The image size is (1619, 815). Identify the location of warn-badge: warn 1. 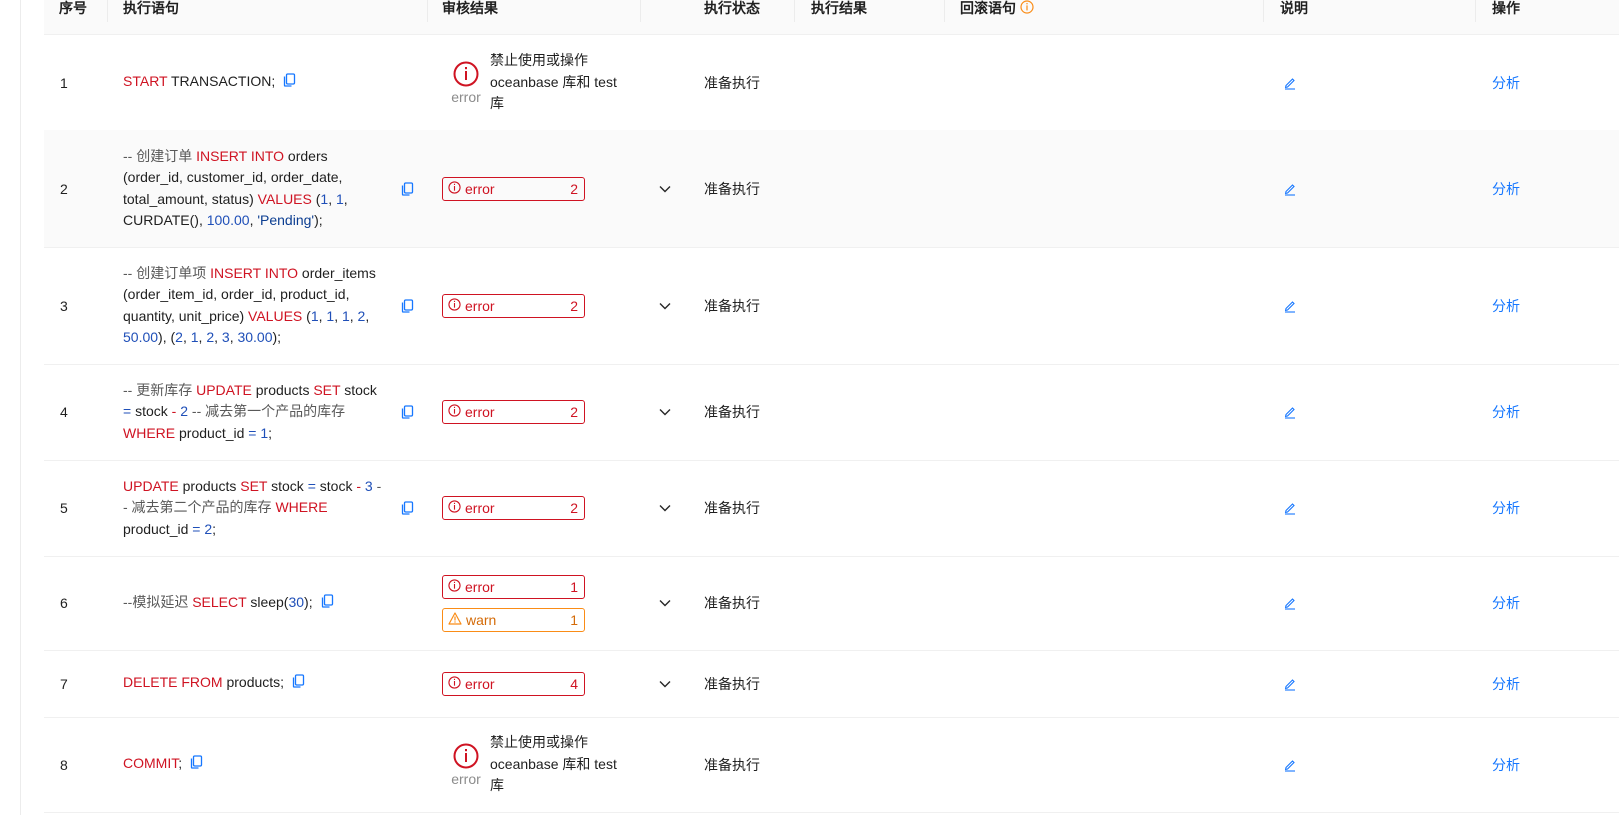
(513, 619).